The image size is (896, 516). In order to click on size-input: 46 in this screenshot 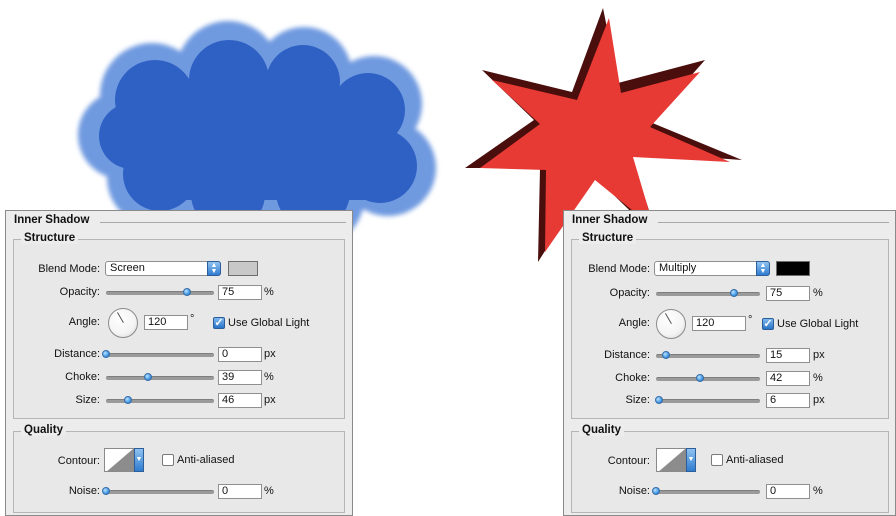, I will do `click(240, 400)`.